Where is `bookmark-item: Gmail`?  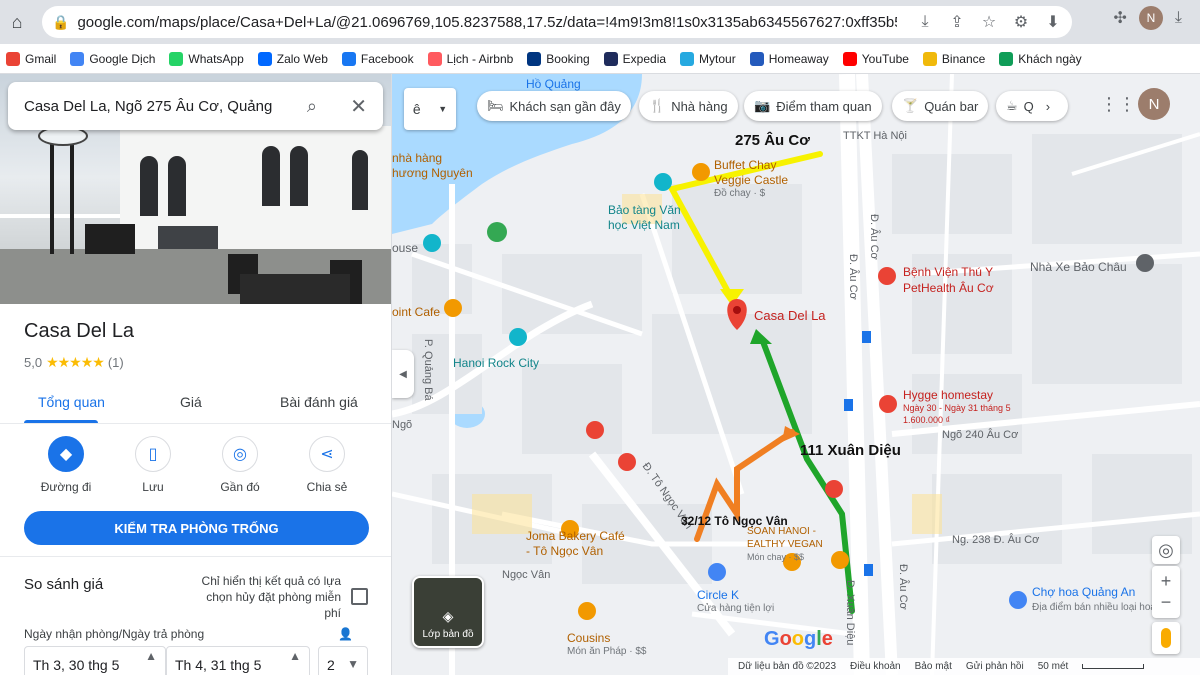
bookmark-item: Gmail is located at coordinates (31, 58).